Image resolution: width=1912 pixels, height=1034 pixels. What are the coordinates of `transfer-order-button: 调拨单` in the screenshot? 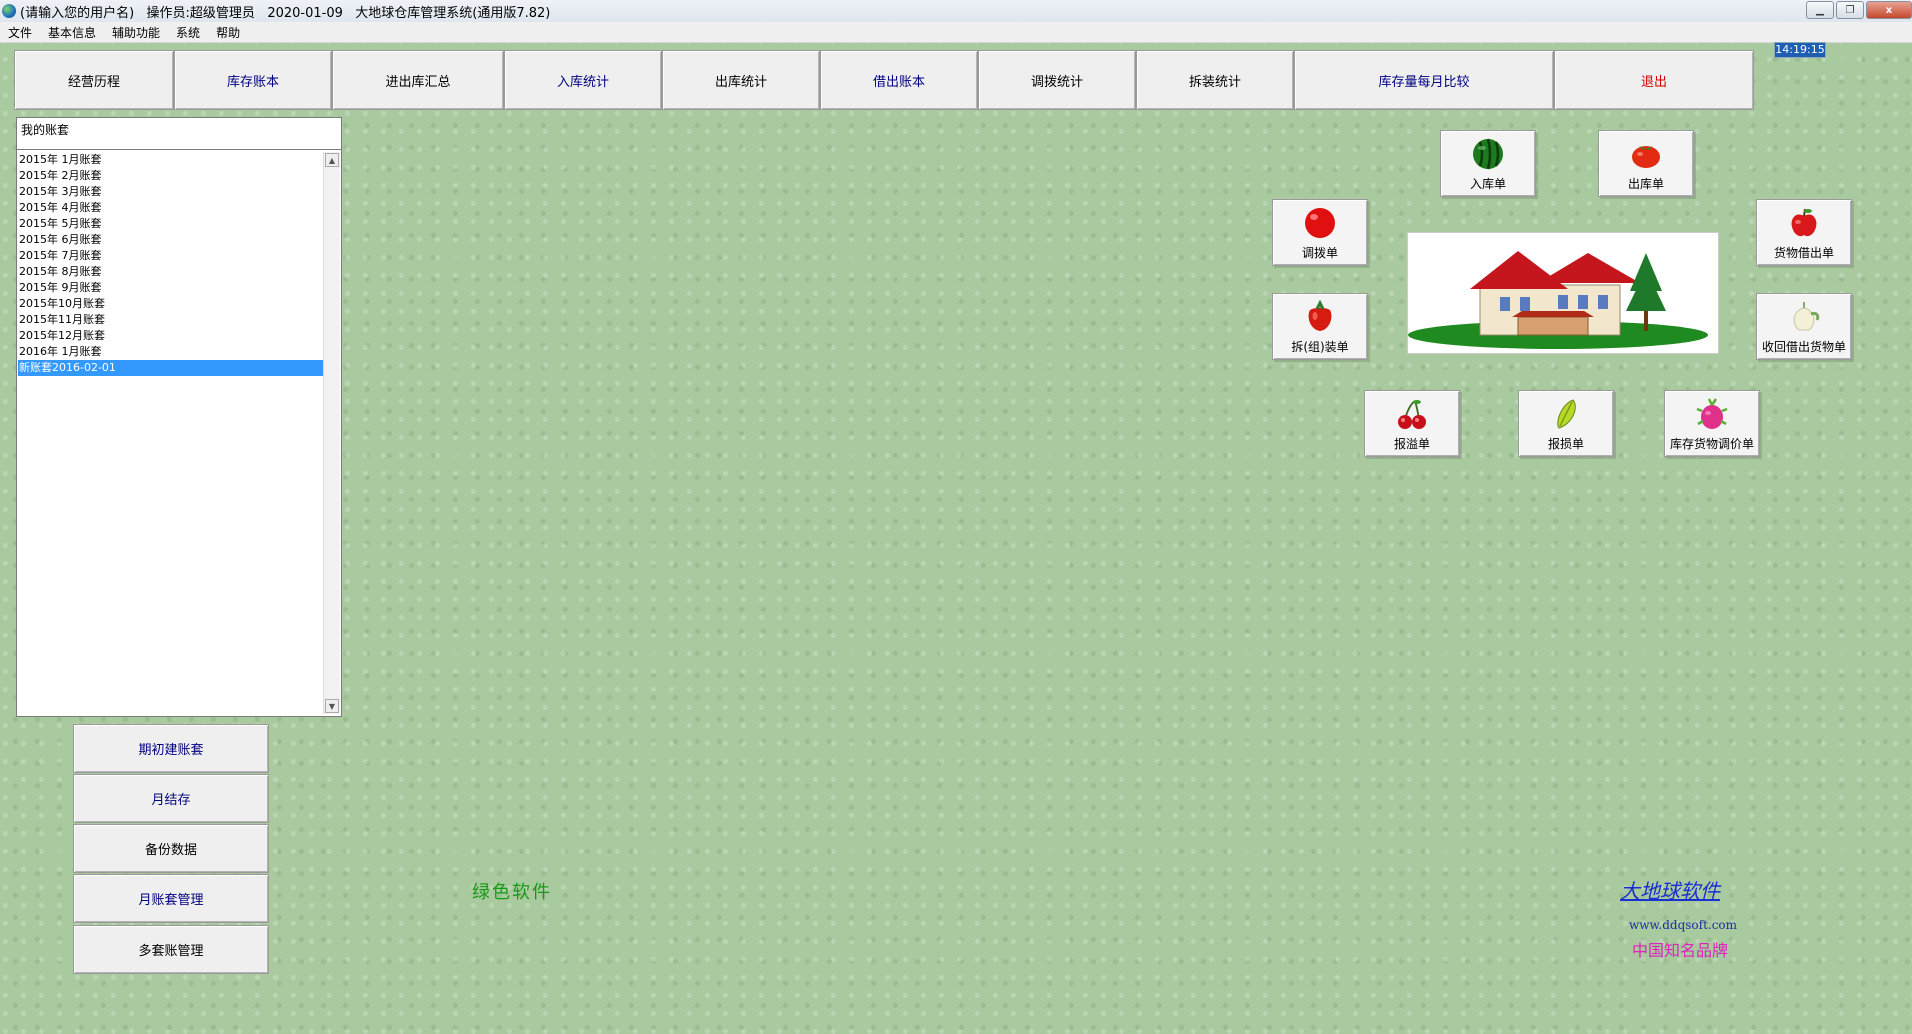 It's located at (1320, 232).